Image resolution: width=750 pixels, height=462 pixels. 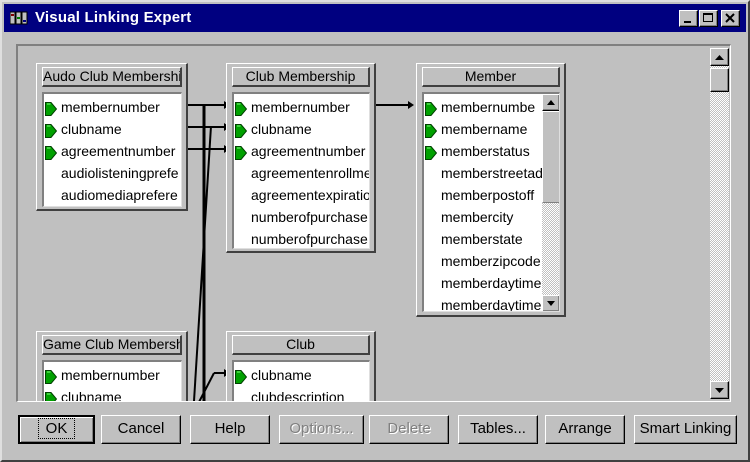 What do you see at coordinates (585, 429) in the screenshot?
I see `arrange-button: Arrange` at bounding box center [585, 429].